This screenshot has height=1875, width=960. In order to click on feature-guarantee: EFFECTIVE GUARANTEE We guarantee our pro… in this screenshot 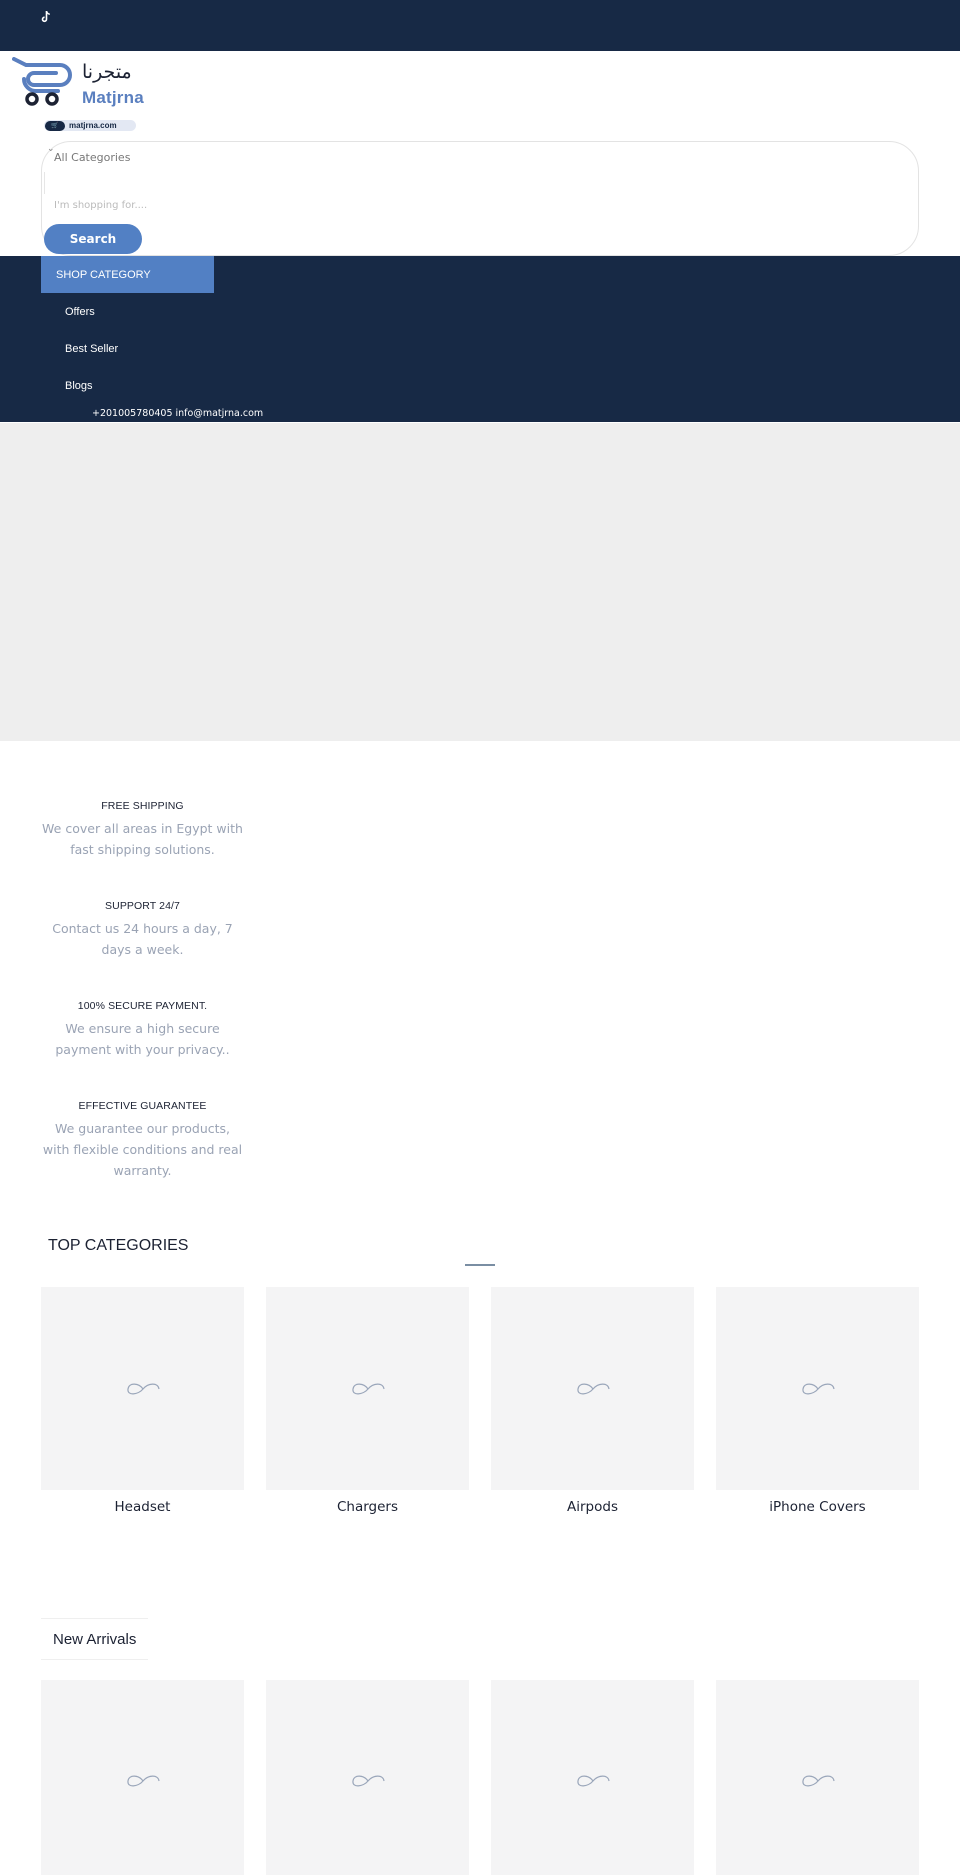, I will do `click(142, 1140)`.